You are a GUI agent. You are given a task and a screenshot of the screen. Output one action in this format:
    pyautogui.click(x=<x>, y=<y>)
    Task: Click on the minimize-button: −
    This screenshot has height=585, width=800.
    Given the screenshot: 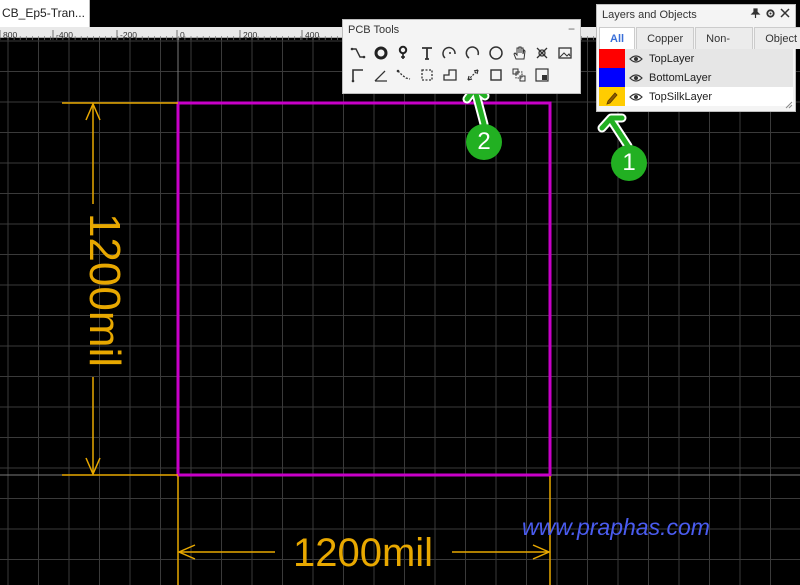 What is the action you would take?
    pyautogui.click(x=571, y=29)
    